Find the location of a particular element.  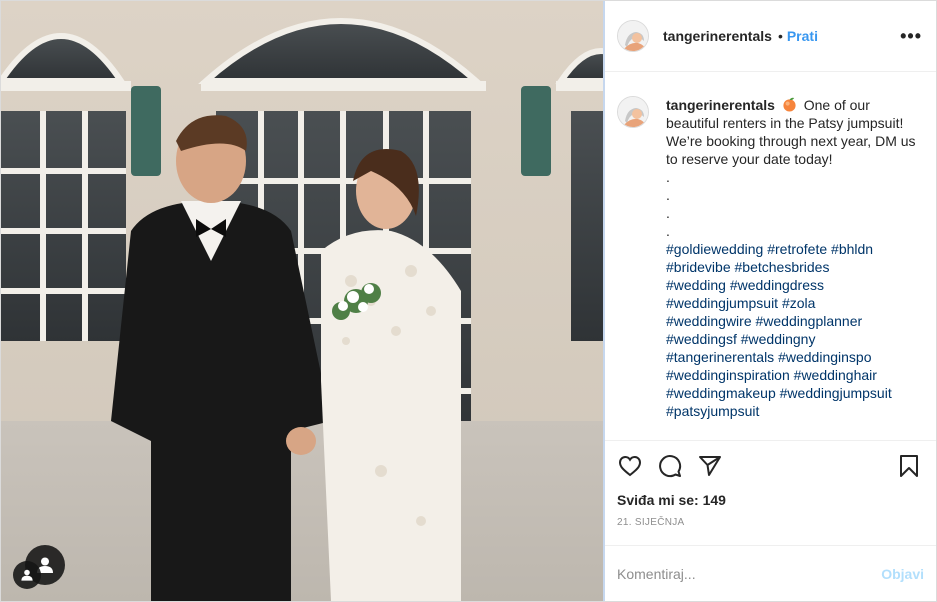

comment-button is located at coordinates (670, 466).